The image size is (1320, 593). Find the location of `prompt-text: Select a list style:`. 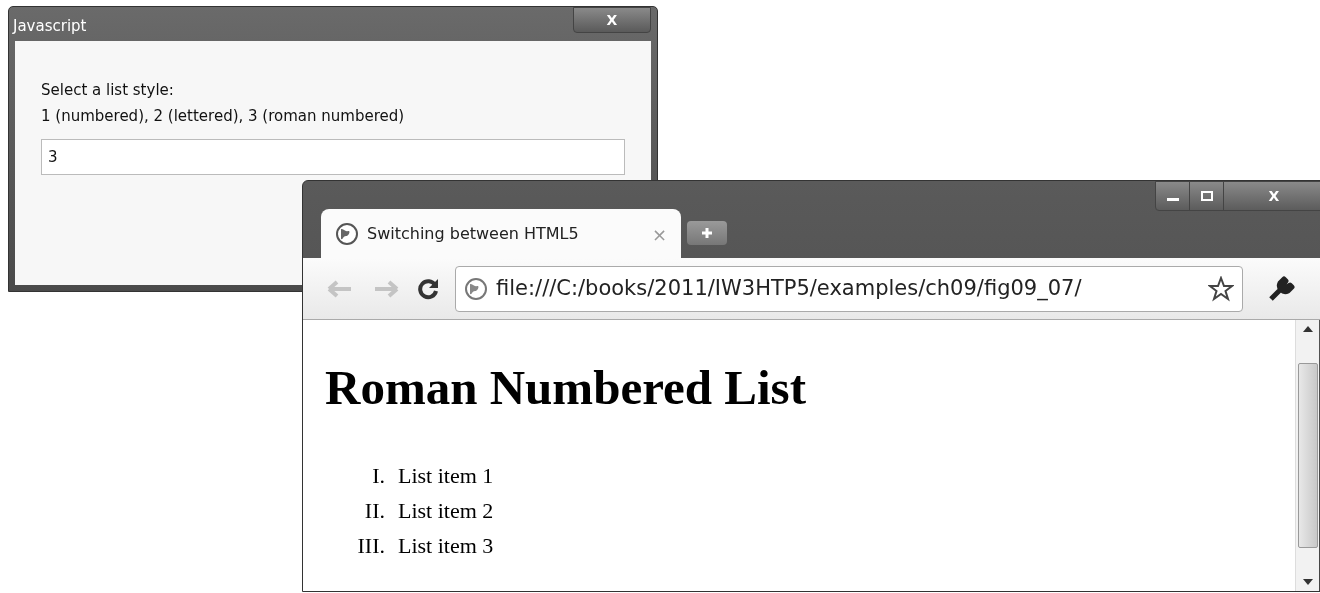

prompt-text: Select a list style: is located at coordinates (108, 90).